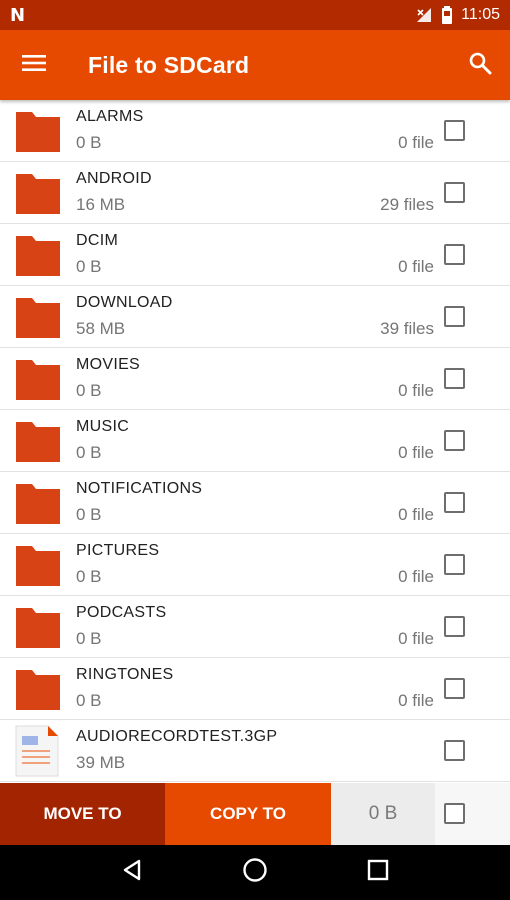 The width and height of the screenshot is (510, 900). What do you see at coordinates (82, 814) in the screenshot?
I see `move-to-button: MOVE TO` at bounding box center [82, 814].